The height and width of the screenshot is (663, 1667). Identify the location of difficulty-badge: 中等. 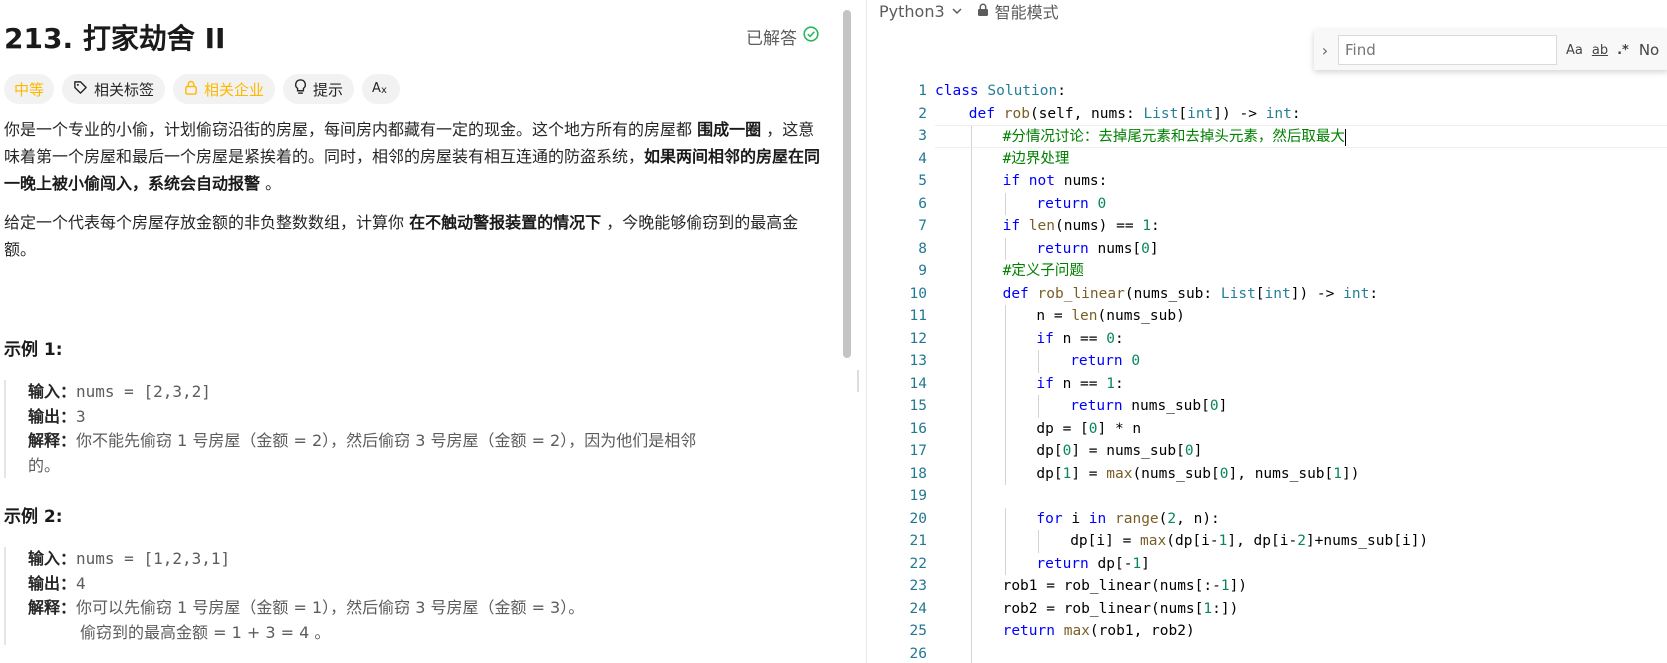
(29, 89).